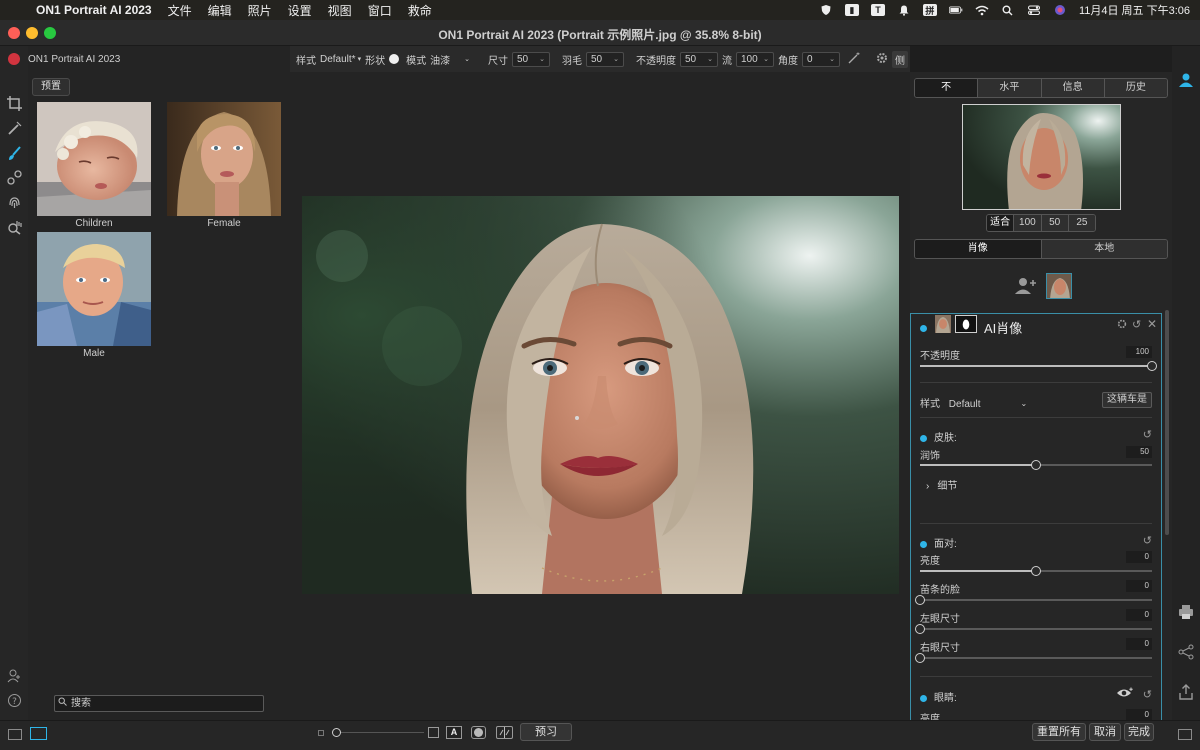 The image size is (1200, 750). Describe the element at coordinates (604, 59) in the screenshot. I see `feather-field: 50 ⌄` at that location.